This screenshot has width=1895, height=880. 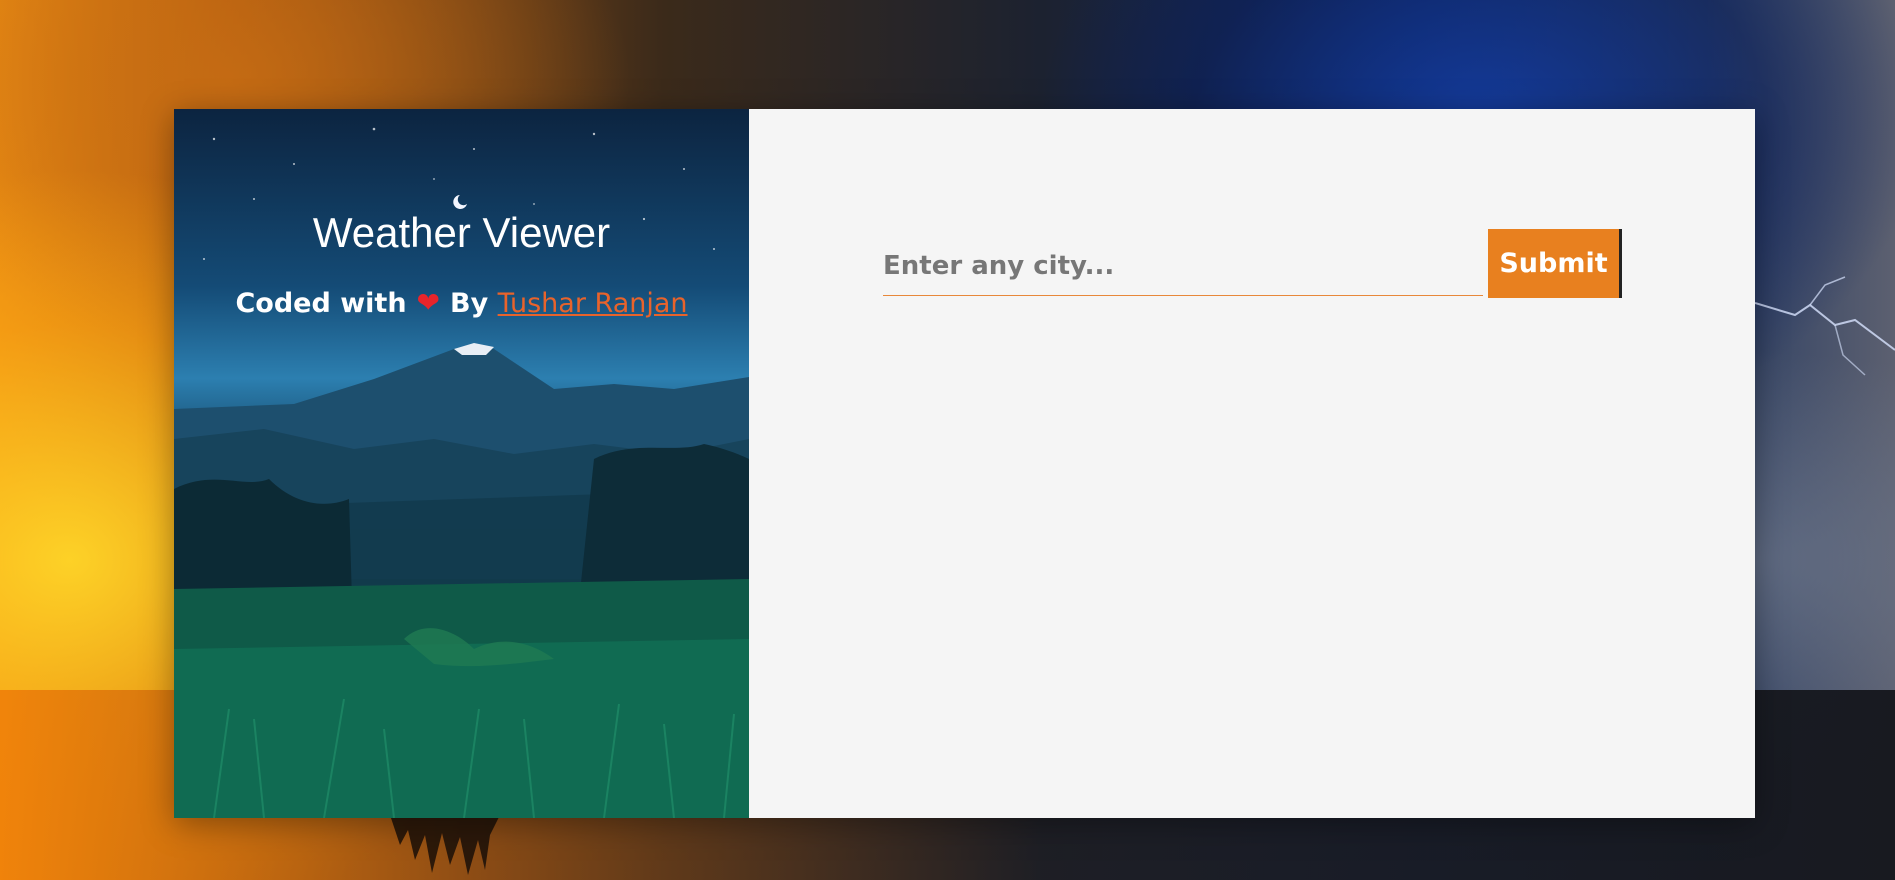 I want to click on author-link: Tushar Ranjan, so click(x=593, y=303).